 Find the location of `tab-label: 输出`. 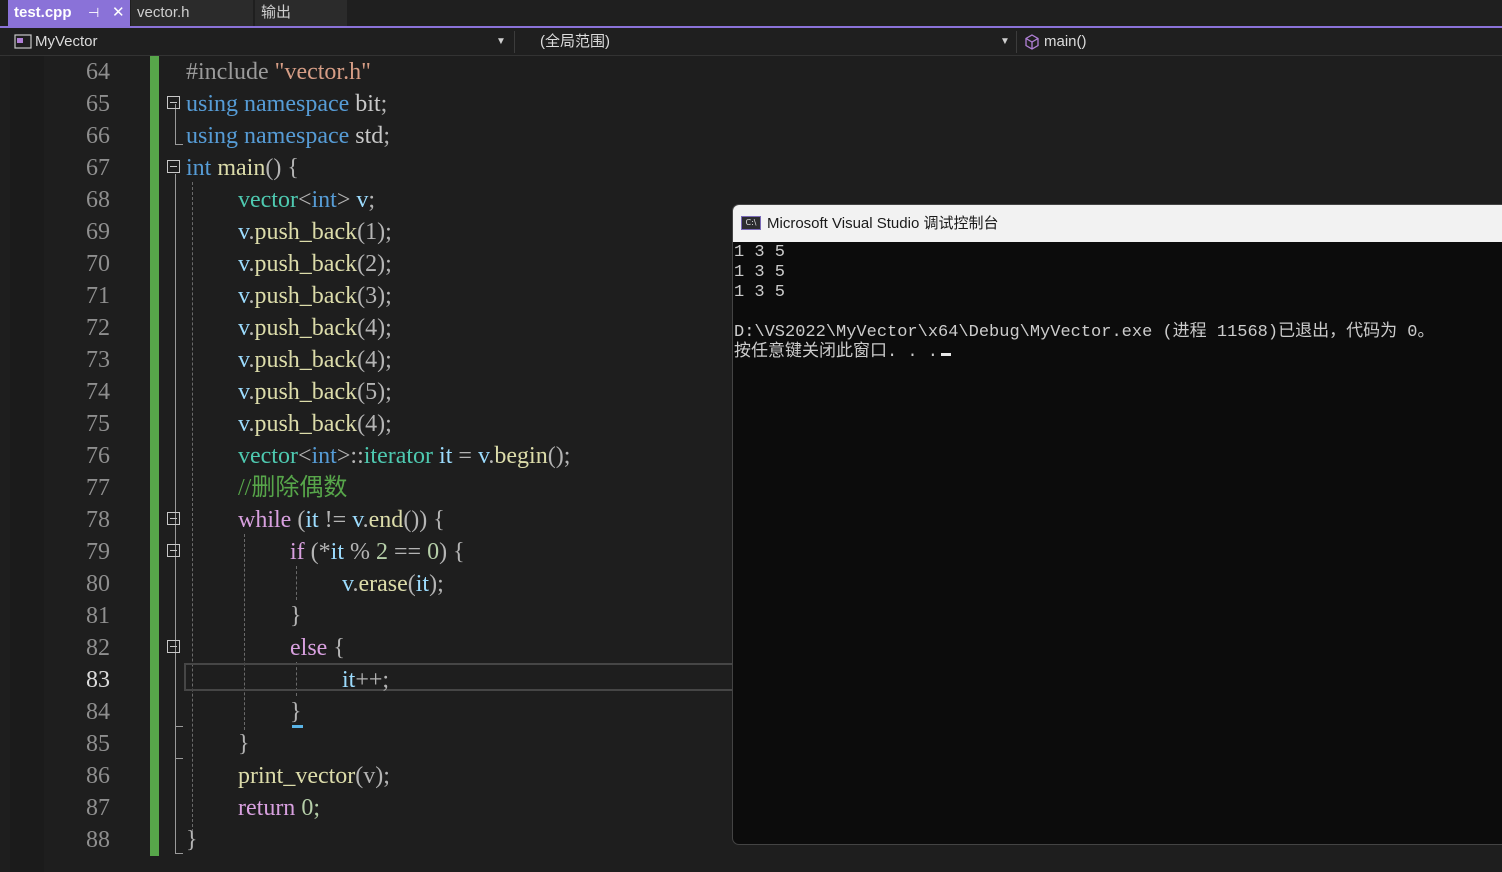

tab-label: 输出 is located at coordinates (276, 12).